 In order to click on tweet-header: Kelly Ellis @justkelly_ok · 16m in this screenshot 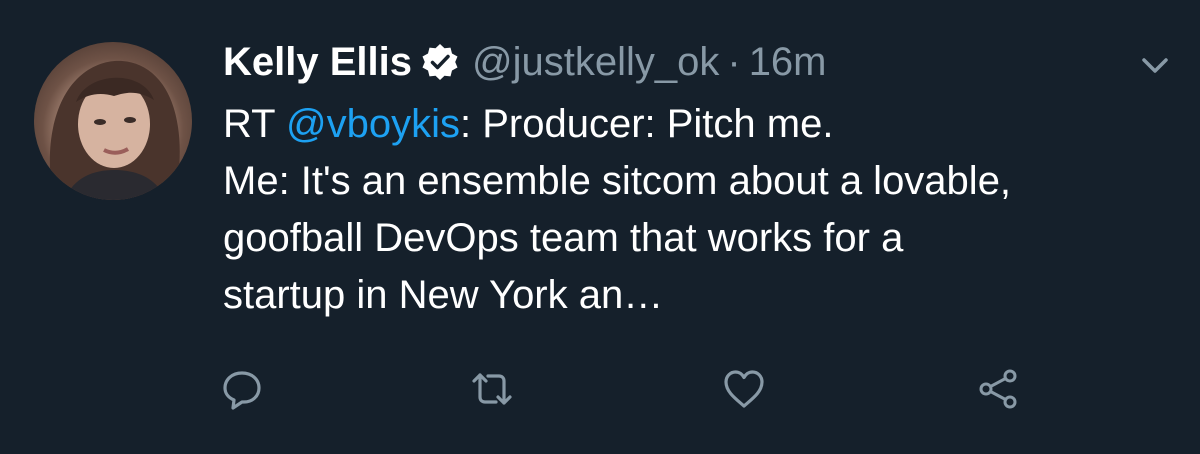, I will do `click(525, 62)`.